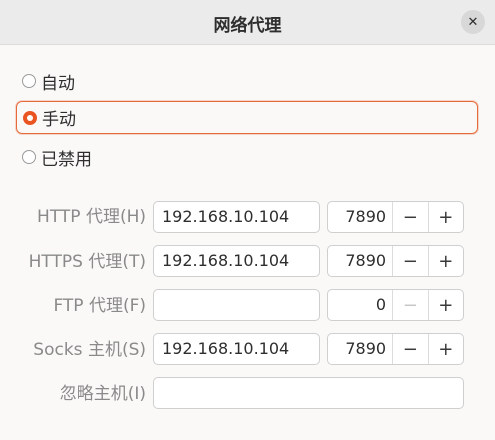 Image resolution: width=495 pixels, height=440 pixels. I want to click on https-proxy-label: HTTPS 代理(T), so click(87, 262).